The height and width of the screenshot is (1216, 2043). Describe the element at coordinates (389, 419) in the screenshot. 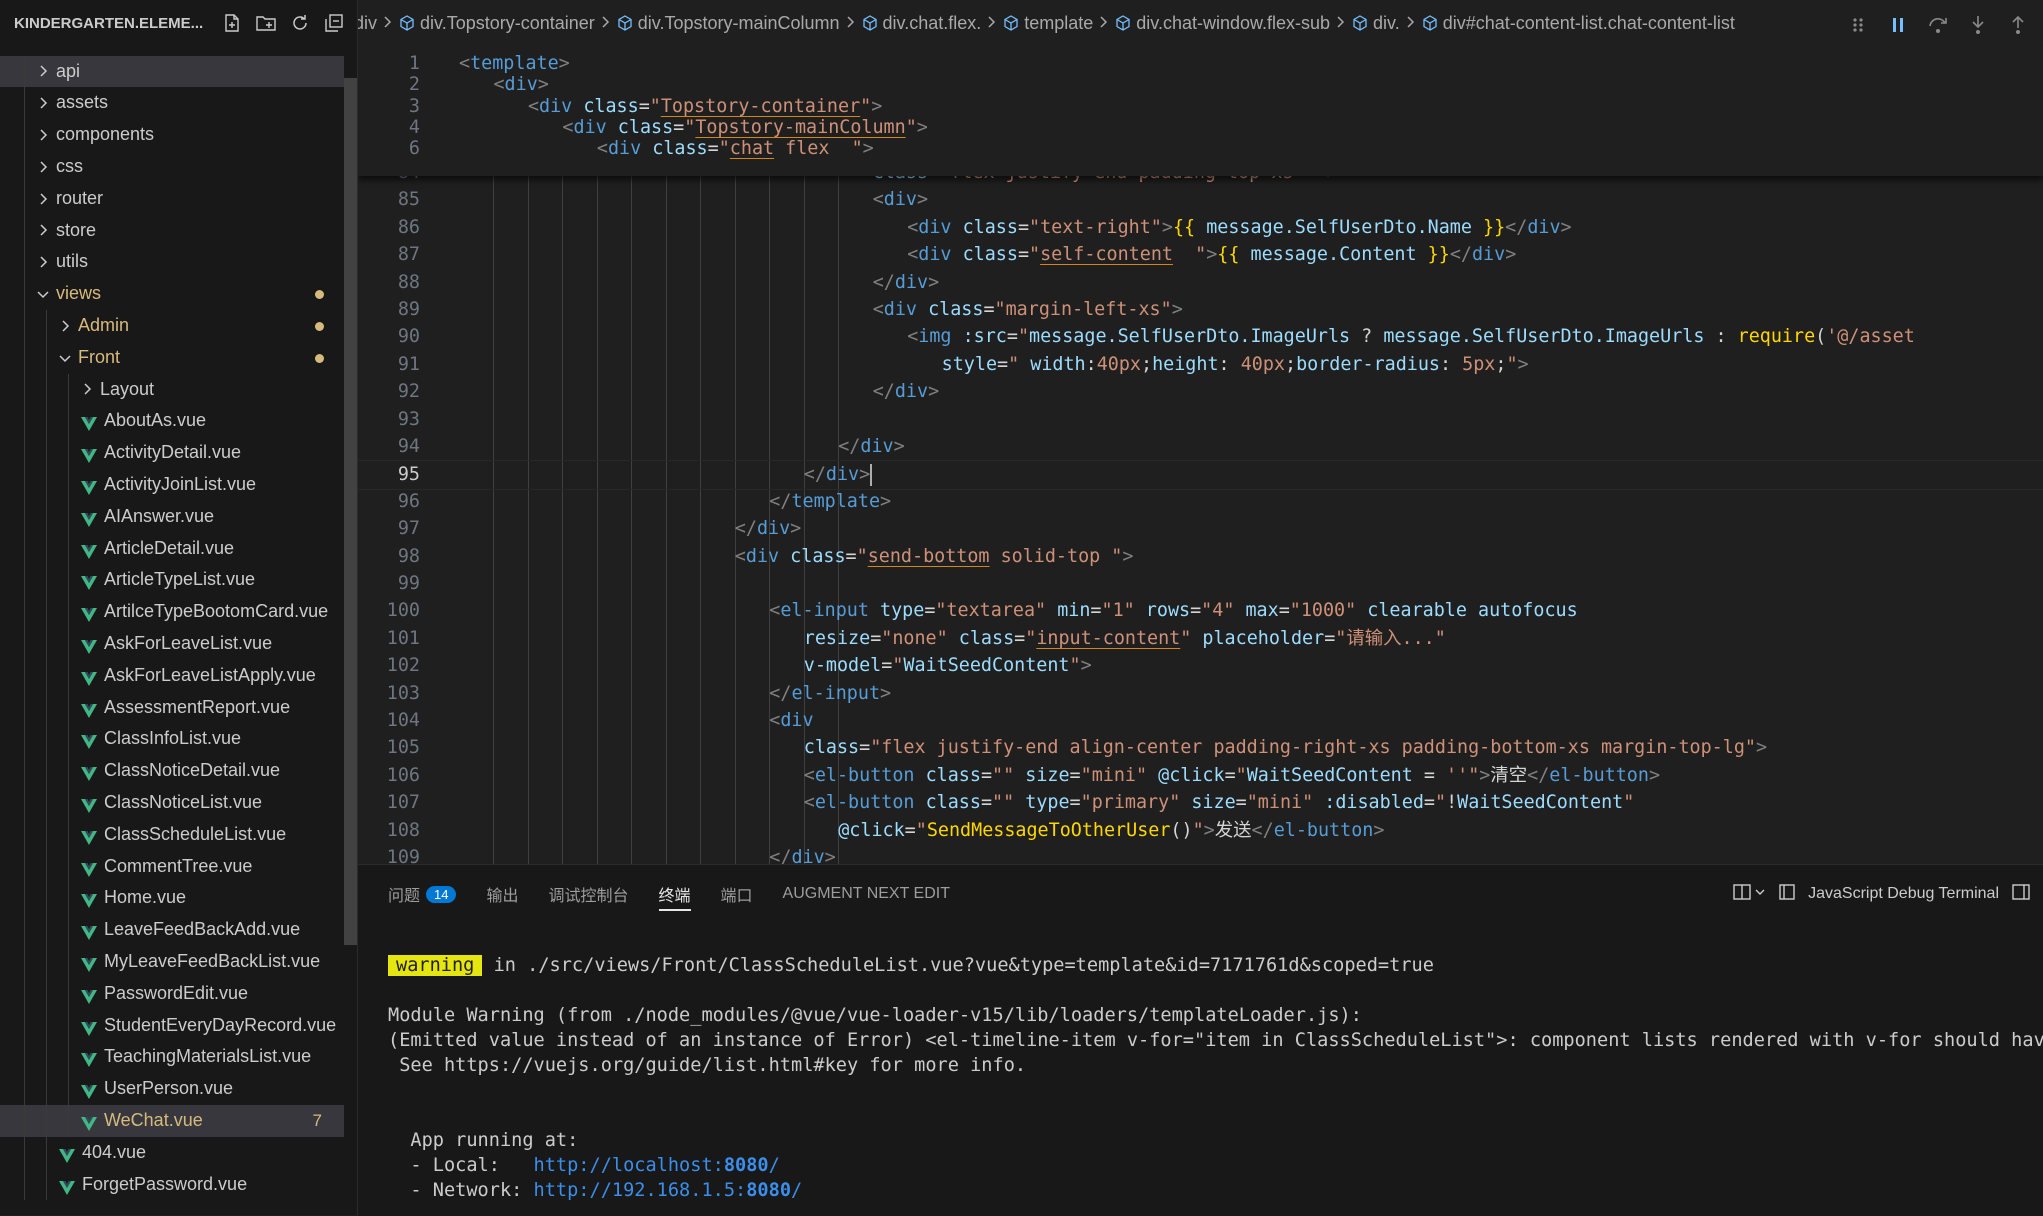

I see `line-number: 93` at that location.